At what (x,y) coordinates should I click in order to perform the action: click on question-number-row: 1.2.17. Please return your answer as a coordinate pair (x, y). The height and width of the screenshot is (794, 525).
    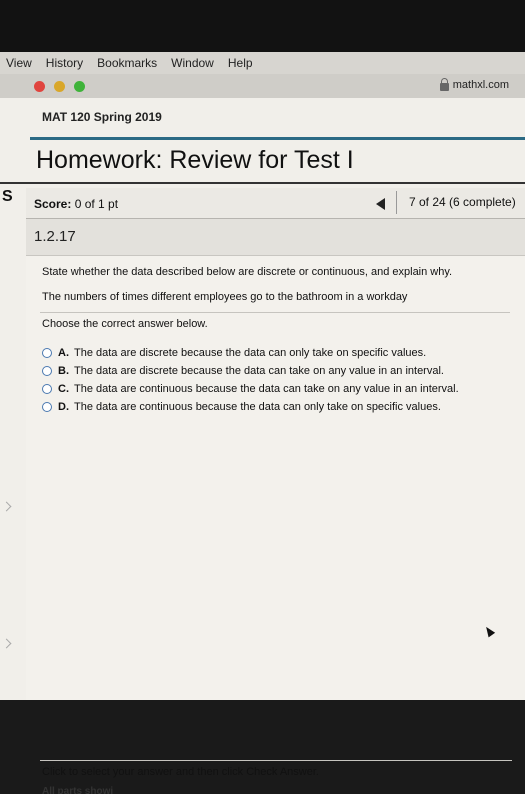
    Looking at the image, I should click on (275, 237).